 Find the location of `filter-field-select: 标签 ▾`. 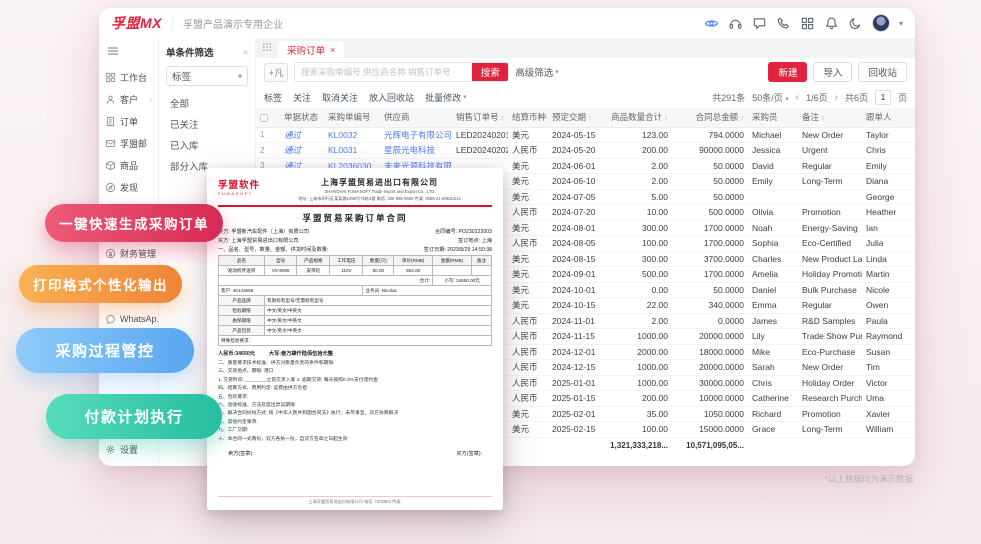

filter-field-select: 标签 ▾ is located at coordinates (207, 76).